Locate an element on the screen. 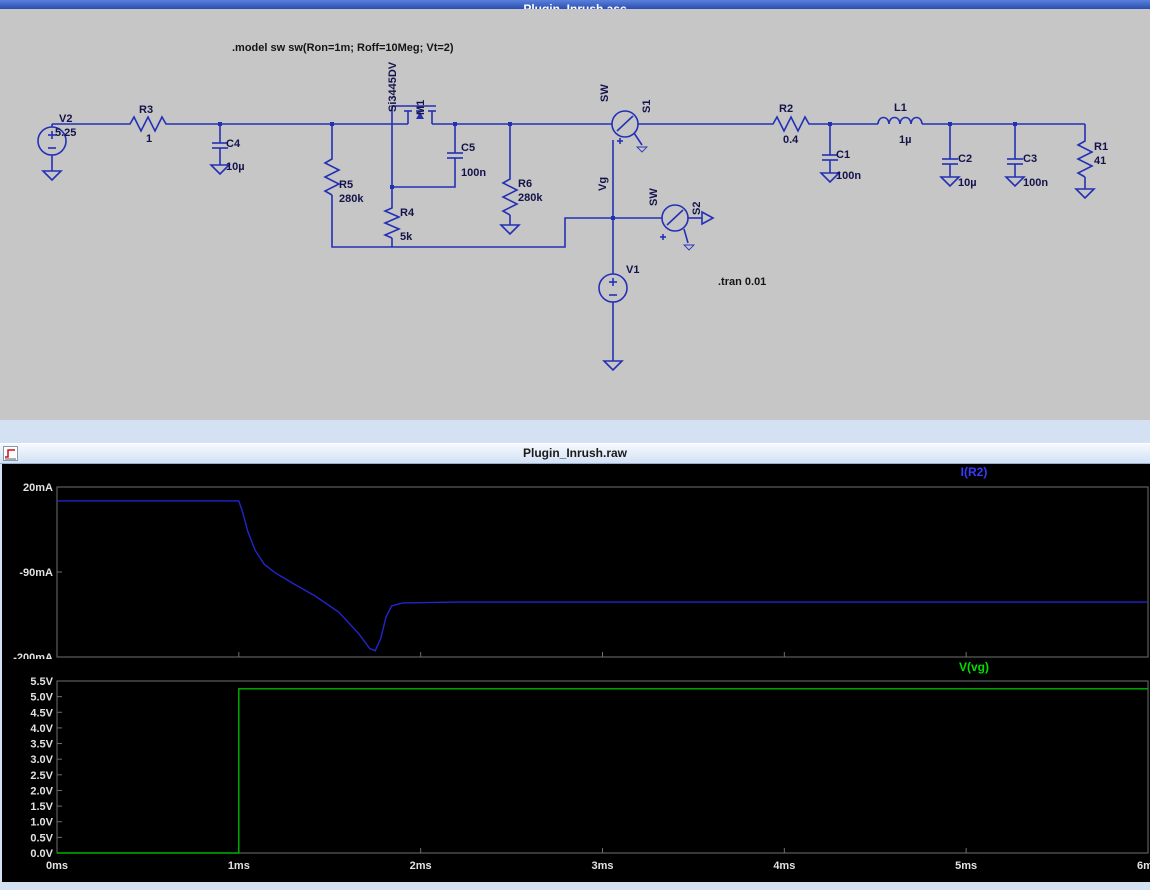 This screenshot has height=890, width=1150. component-name: S1 is located at coordinates (647, 106).